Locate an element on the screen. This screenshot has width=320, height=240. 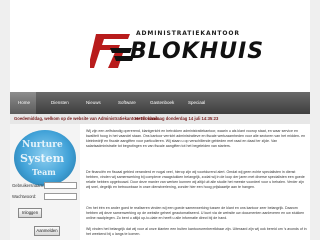
nav-item-gastenboek: Gastenboek is located at coordinates (162, 103).